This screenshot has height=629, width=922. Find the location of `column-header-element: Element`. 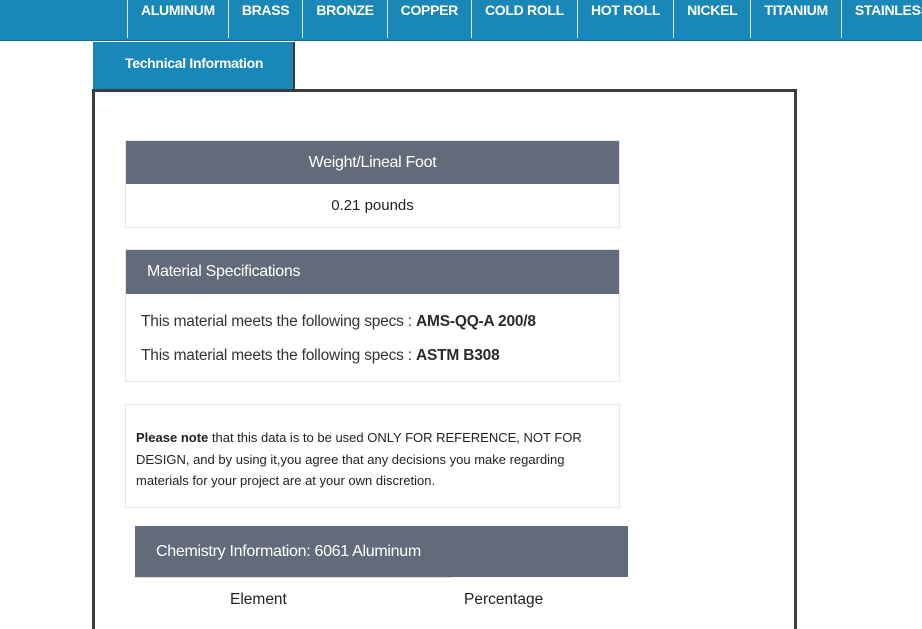

column-header-element: Element is located at coordinates (258, 599).